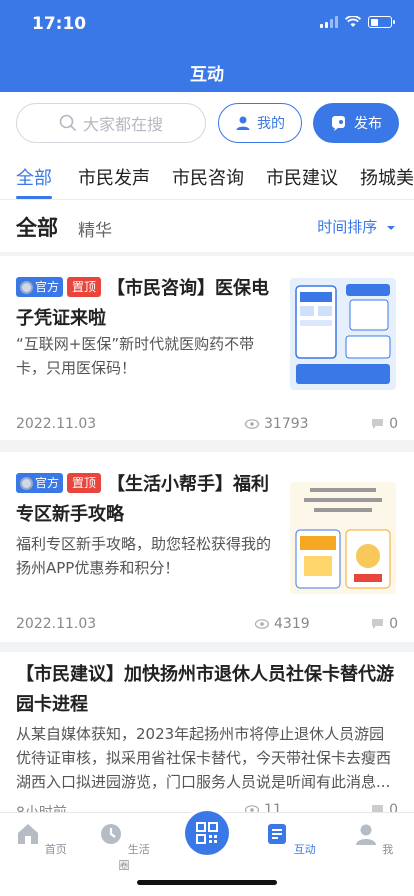 This screenshot has width=414, height=896. I want to click on qr-code-icon, so click(207, 833).